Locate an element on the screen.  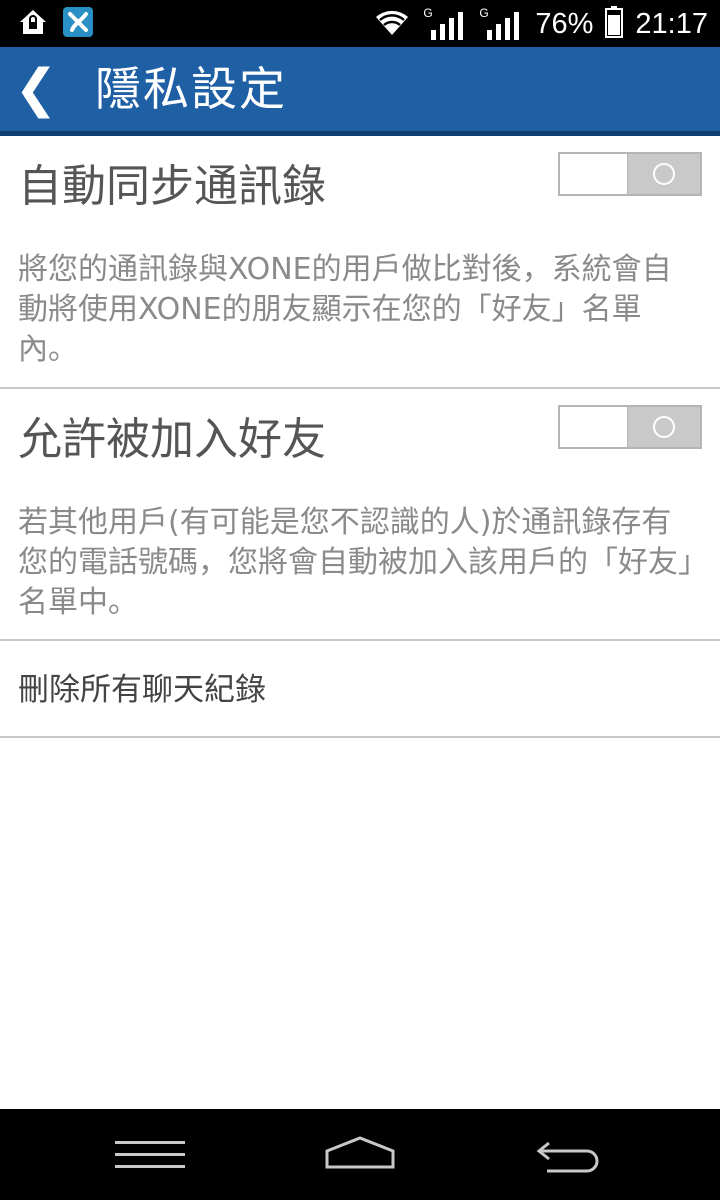
allow-add-friend-toggle is located at coordinates (630, 427).